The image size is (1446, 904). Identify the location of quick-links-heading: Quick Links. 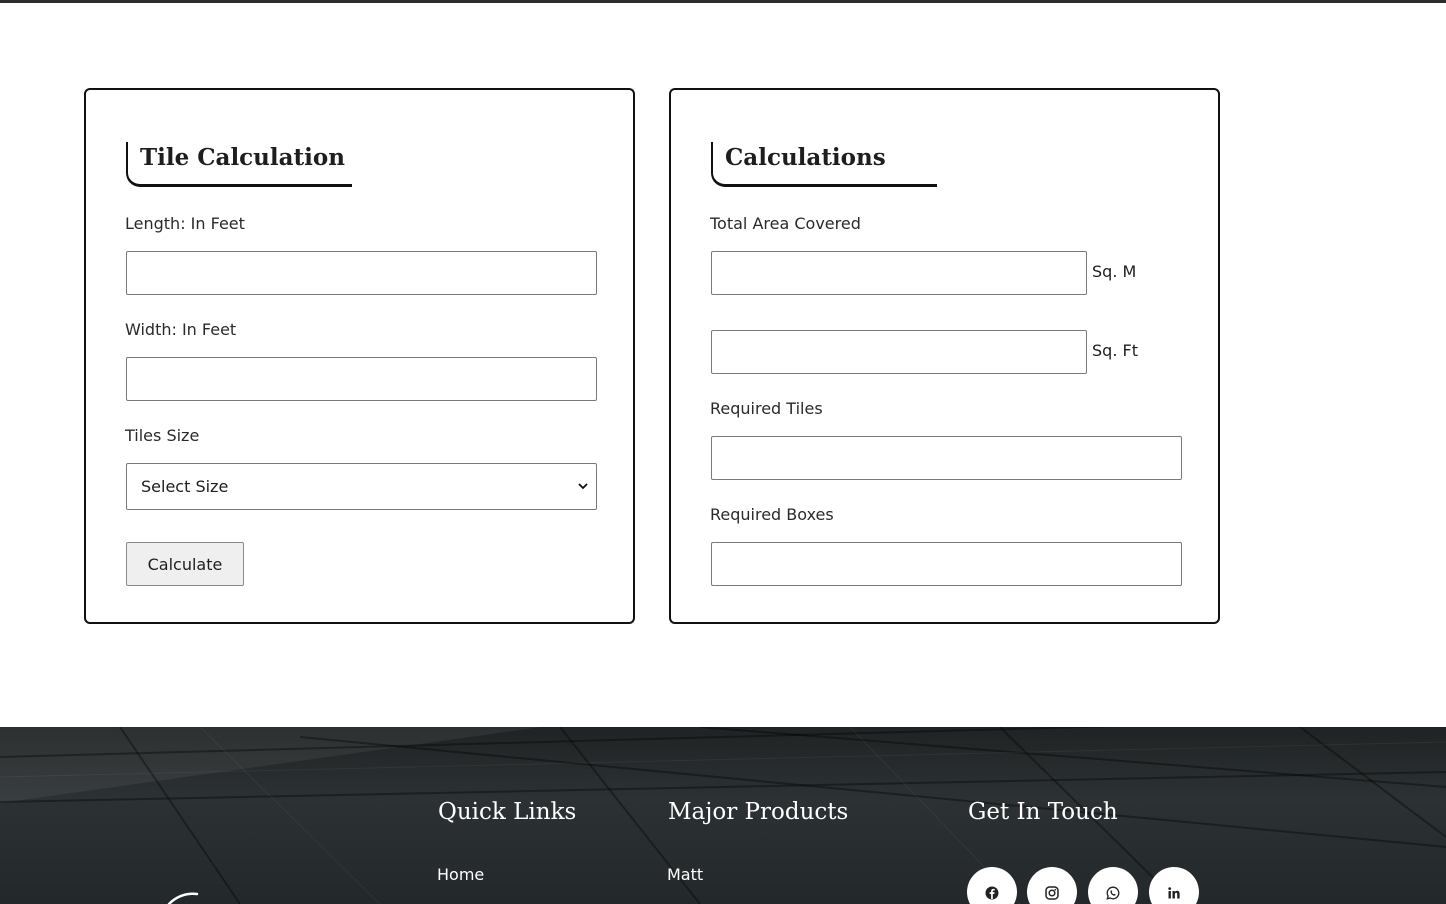
(507, 812).